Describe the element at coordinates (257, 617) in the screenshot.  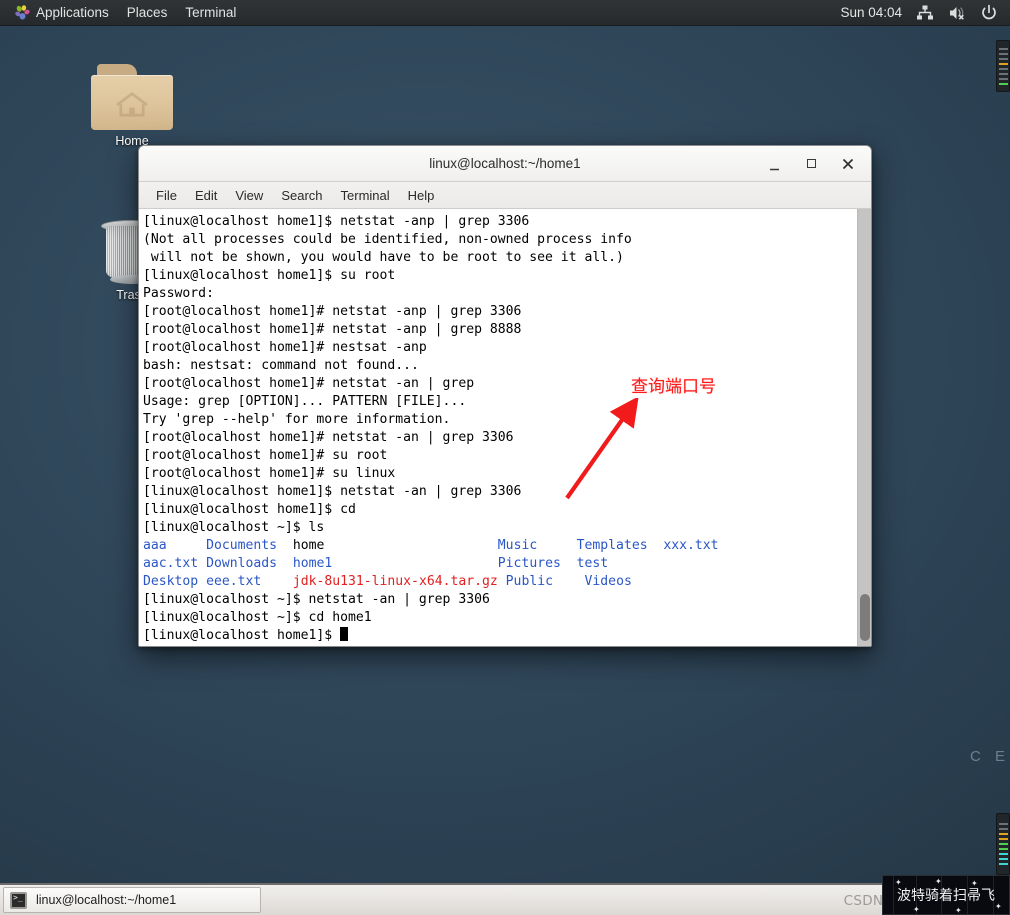
I see `terminal-text: [linux@localhost ~]$ cd home1` at that location.